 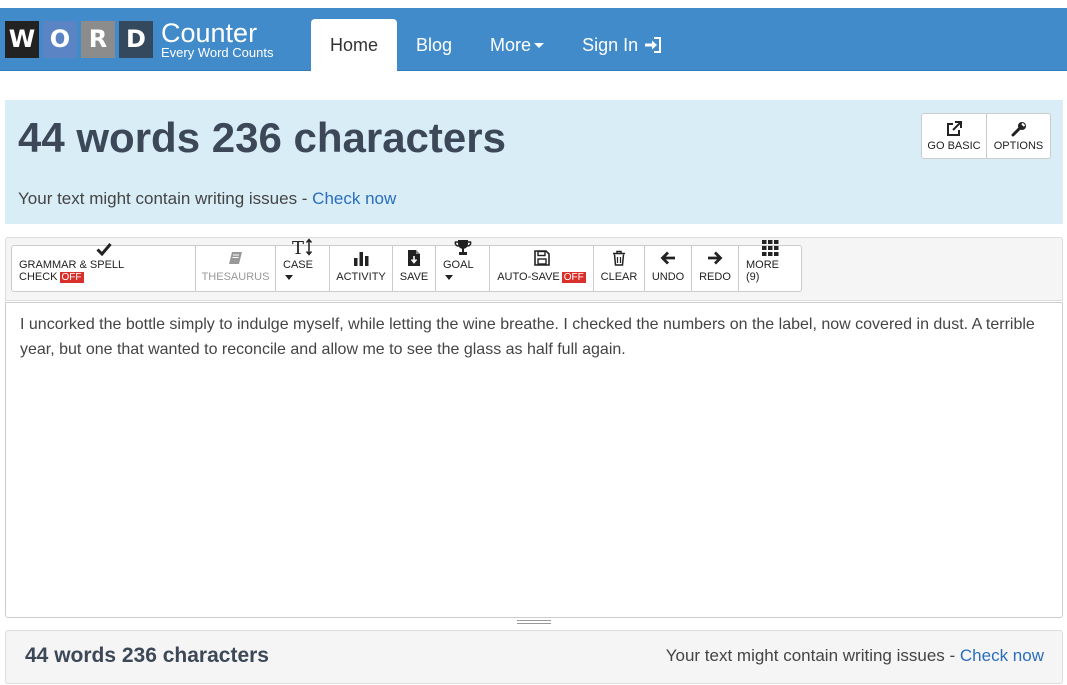 What do you see at coordinates (534, 623) in the screenshot?
I see `resize-handle` at bounding box center [534, 623].